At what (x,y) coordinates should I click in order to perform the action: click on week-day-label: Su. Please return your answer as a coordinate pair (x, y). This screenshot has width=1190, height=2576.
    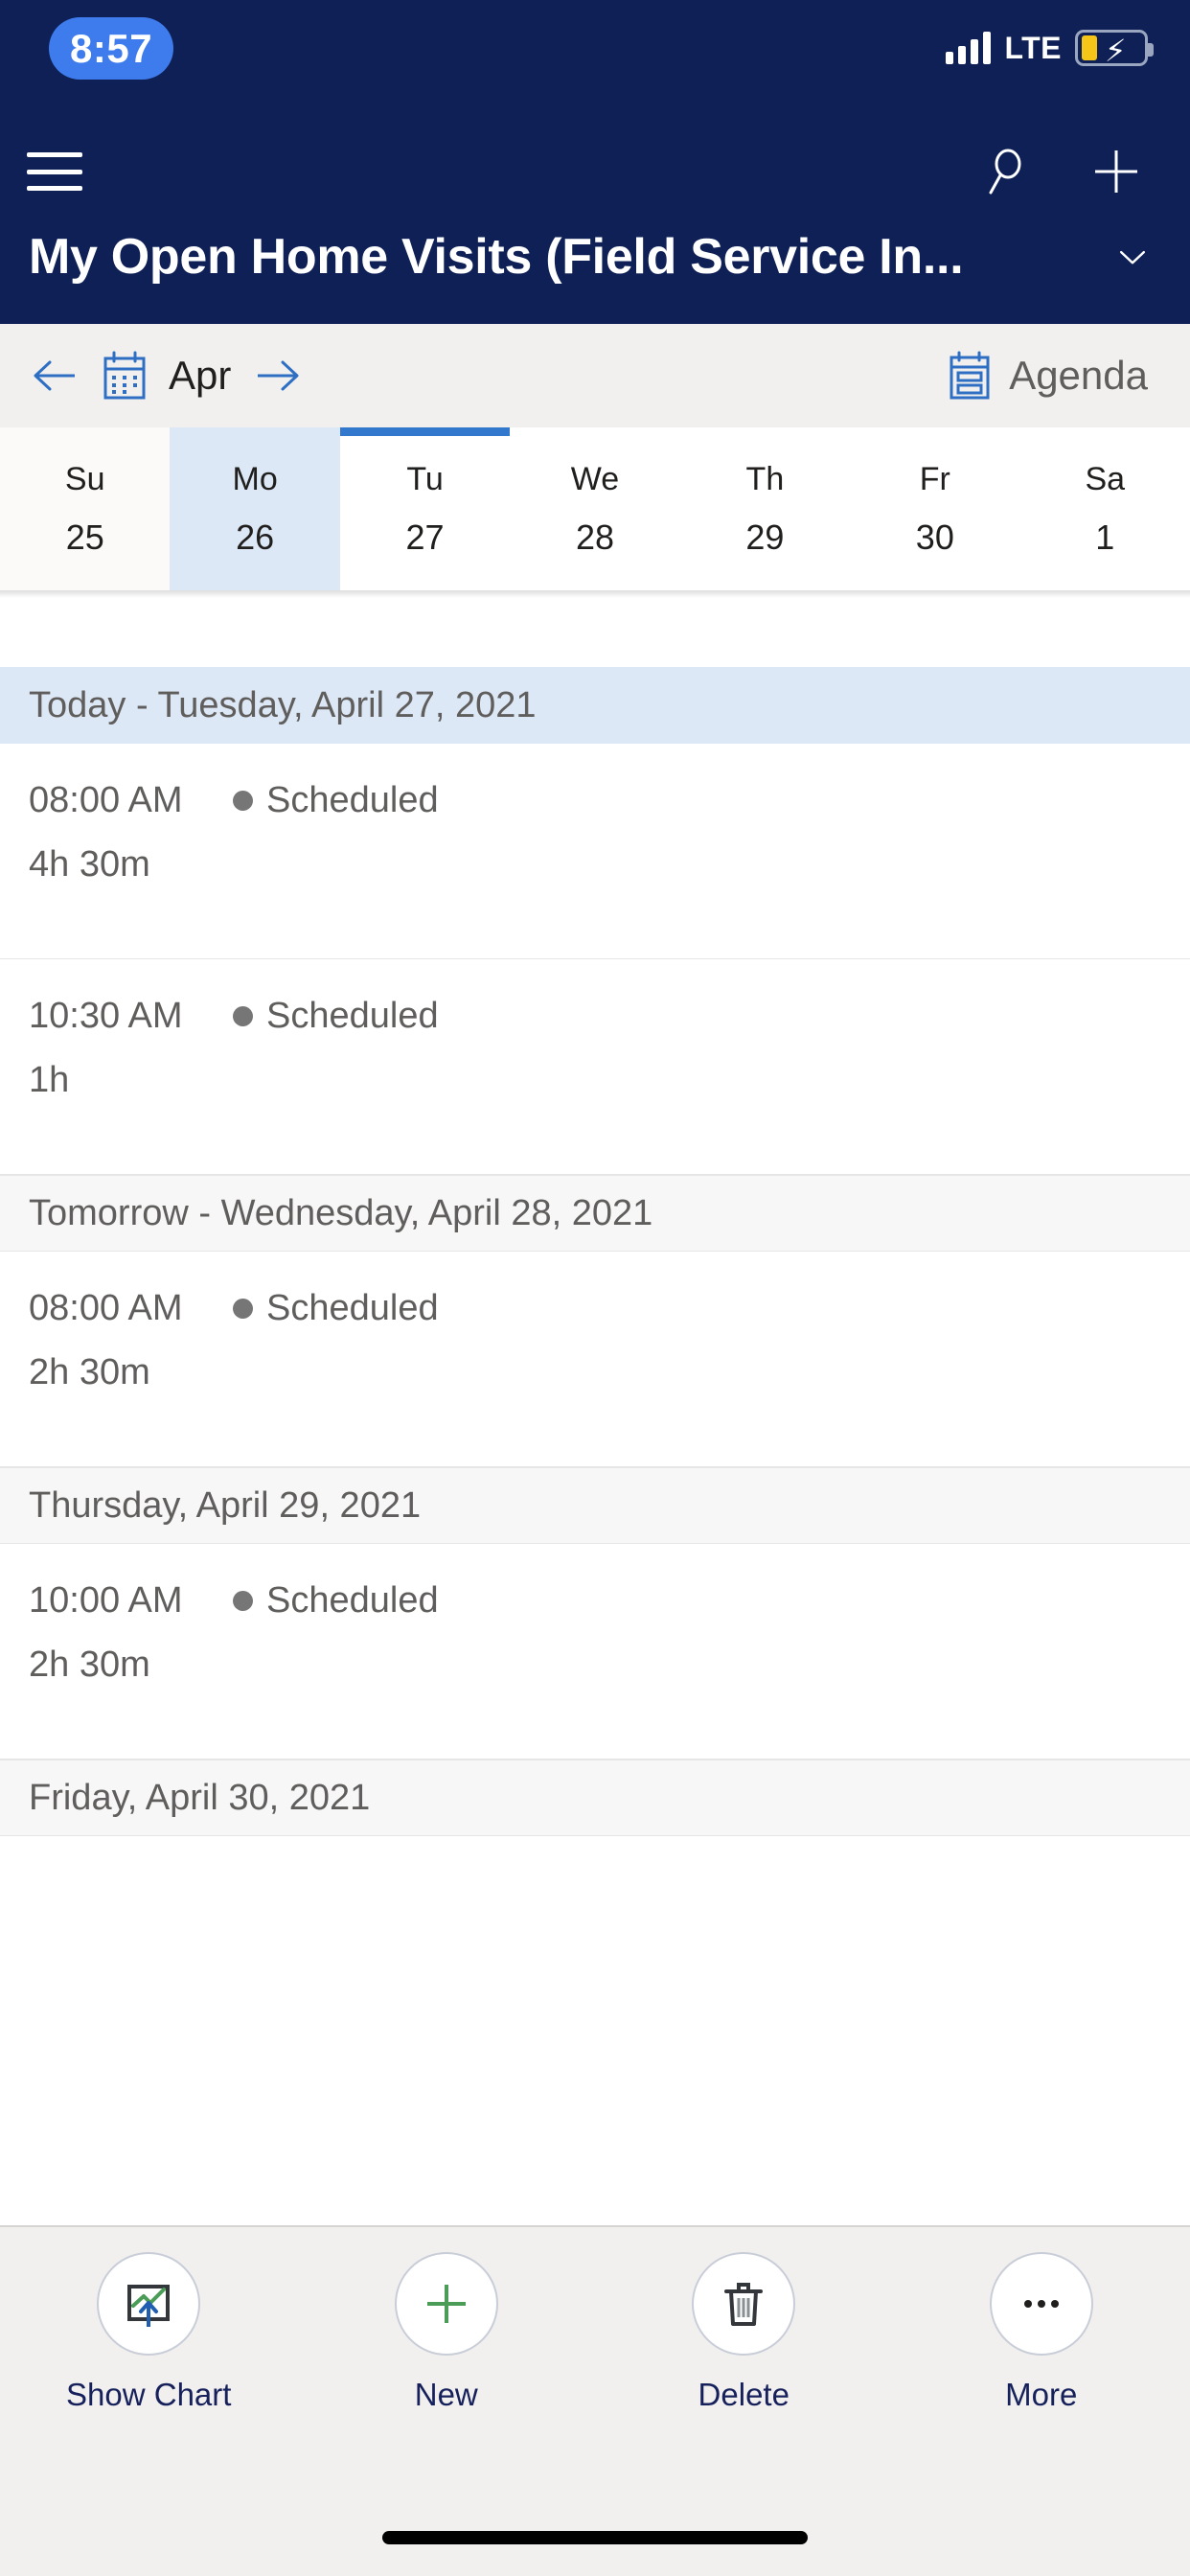
    Looking at the image, I should click on (85, 478).